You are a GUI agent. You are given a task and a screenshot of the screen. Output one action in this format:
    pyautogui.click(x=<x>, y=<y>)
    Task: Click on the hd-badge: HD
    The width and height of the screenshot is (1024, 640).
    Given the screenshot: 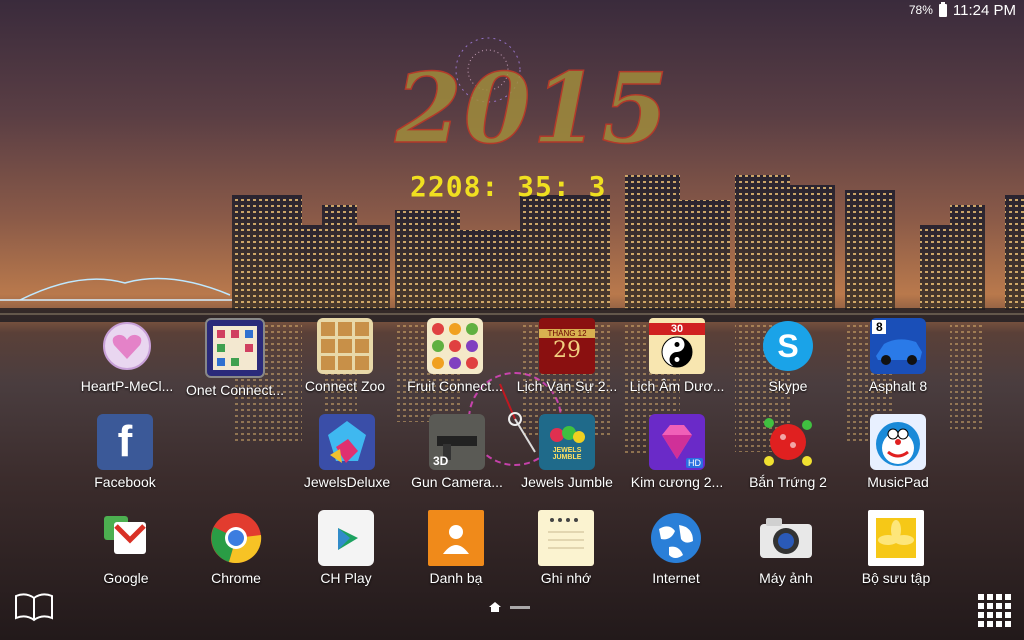 What is the action you would take?
    pyautogui.click(x=694, y=463)
    